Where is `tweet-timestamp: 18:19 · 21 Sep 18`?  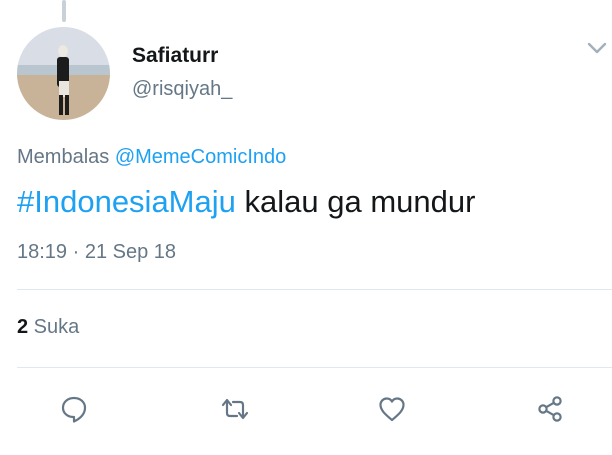
tweet-timestamp: 18:19 · 21 Sep 18 is located at coordinates (96, 252).